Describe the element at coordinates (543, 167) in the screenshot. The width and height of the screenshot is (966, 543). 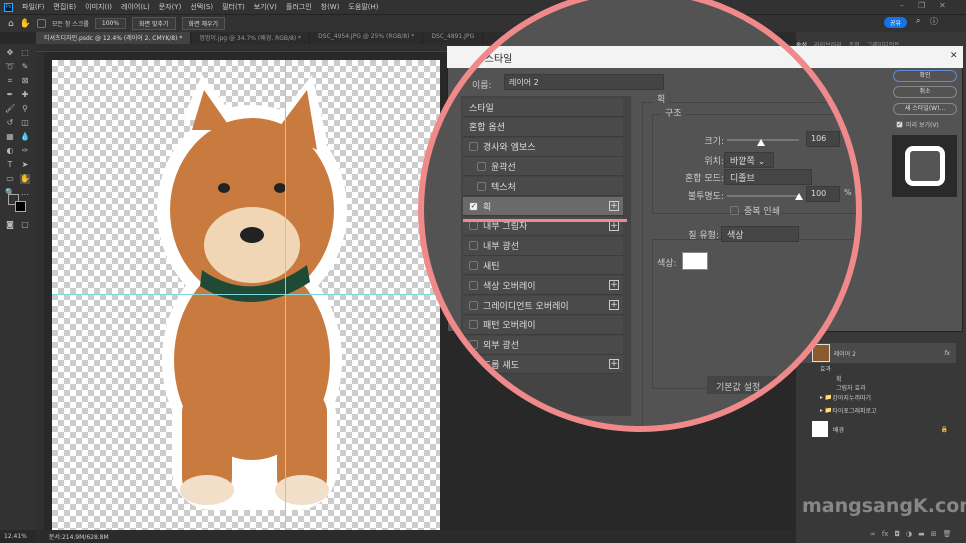
I see `style-item: 윤곽선` at that location.